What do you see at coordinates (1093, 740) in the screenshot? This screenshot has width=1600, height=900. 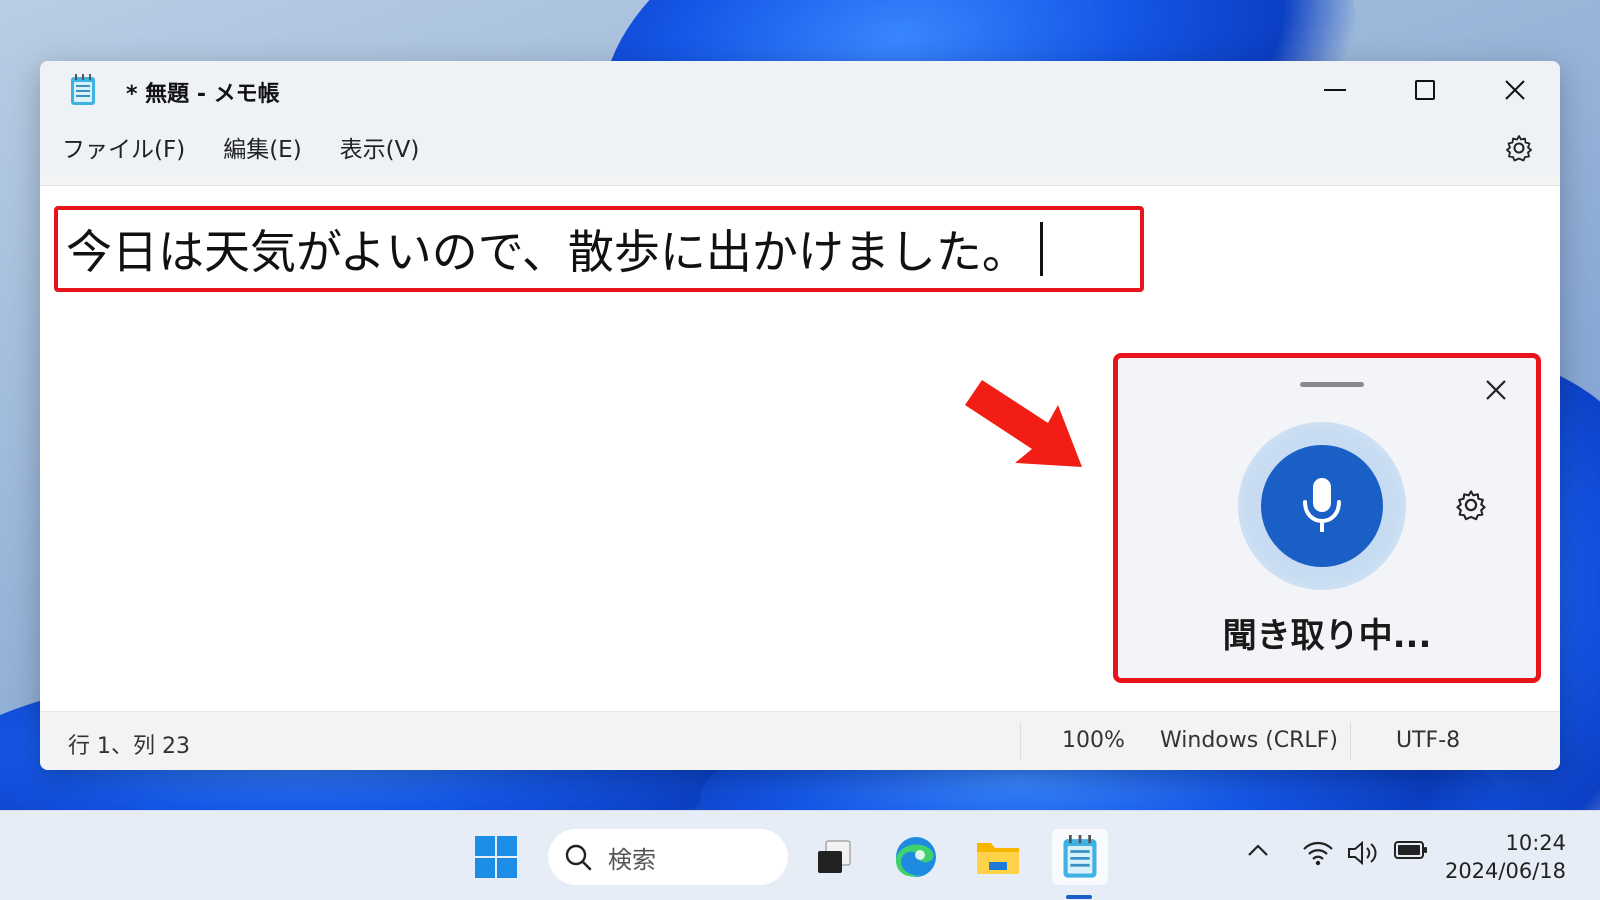 I see `zoom-level: 100%` at bounding box center [1093, 740].